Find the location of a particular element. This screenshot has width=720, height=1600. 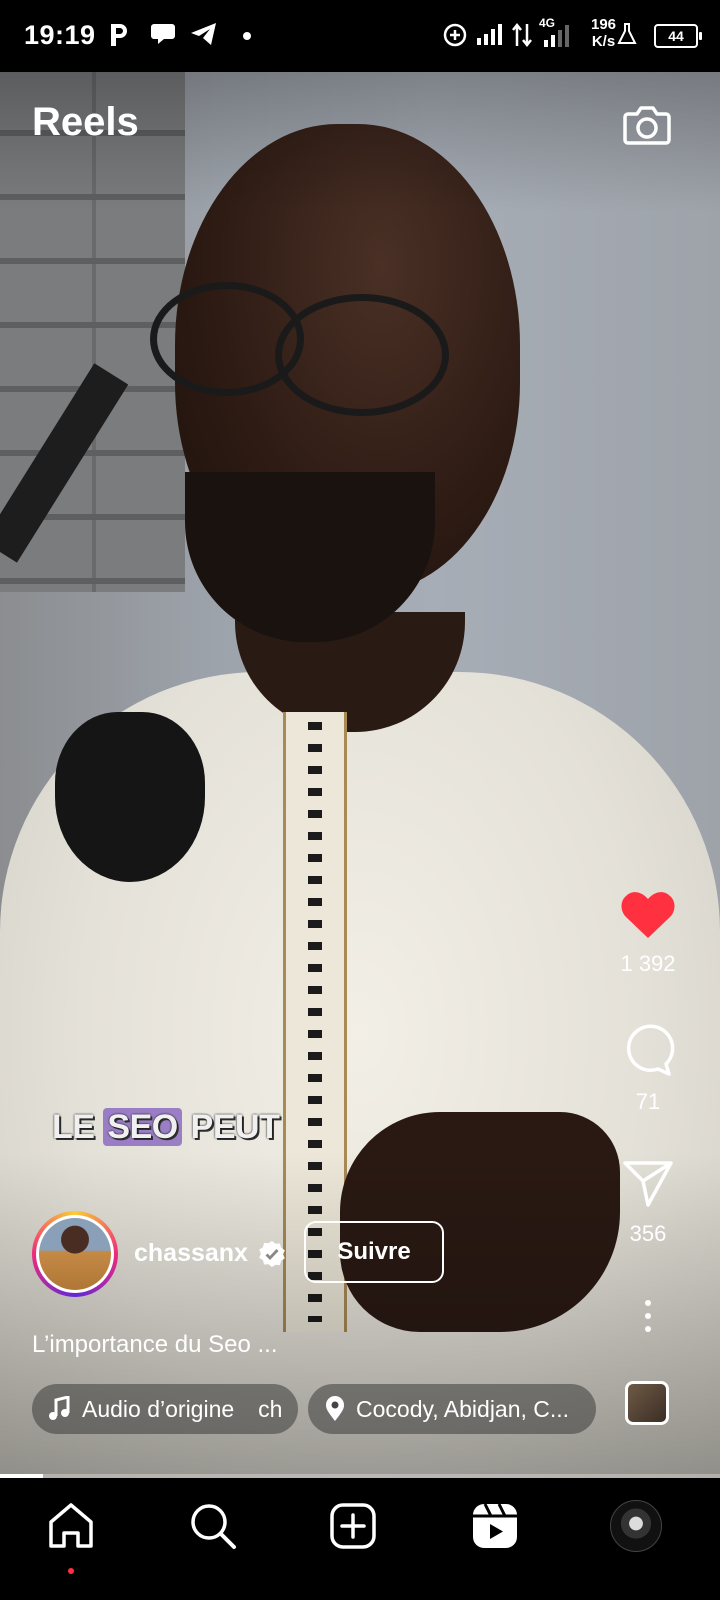

create-post-icon is located at coordinates (353, 1526).